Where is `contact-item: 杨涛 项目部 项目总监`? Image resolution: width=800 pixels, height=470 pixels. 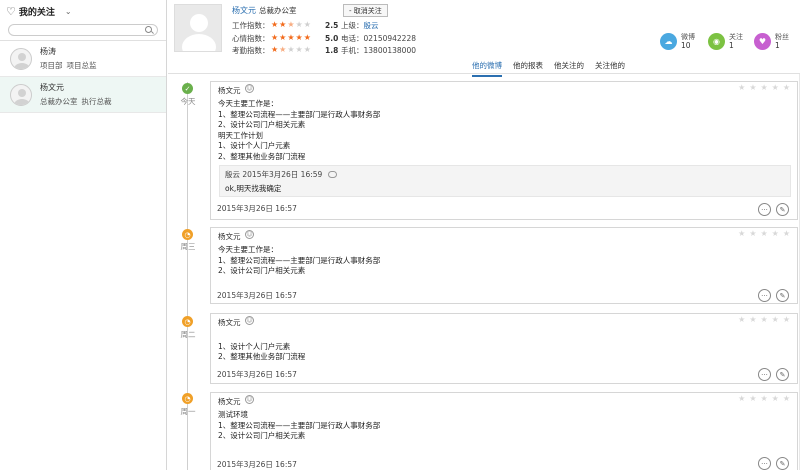
contact-item: 杨涛 项目部 项目总监 is located at coordinates (83, 59).